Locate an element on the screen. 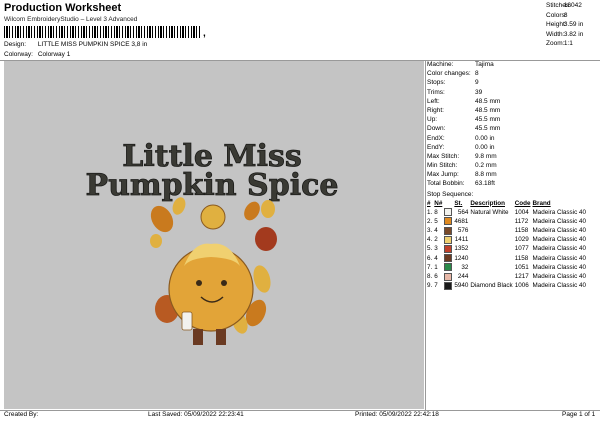 The height and width of the screenshot is (424, 600). page-number: Page 1 of 1 is located at coordinates (579, 414).